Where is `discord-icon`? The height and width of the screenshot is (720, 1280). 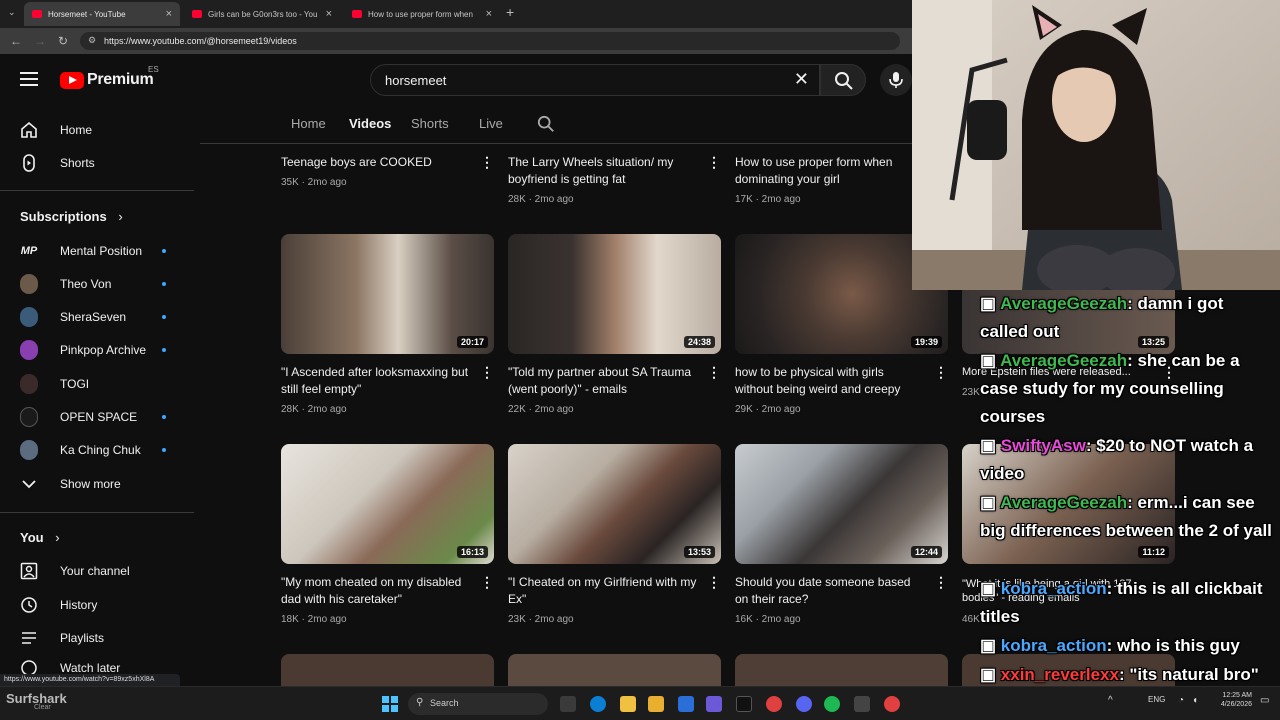 discord-icon is located at coordinates (804, 704).